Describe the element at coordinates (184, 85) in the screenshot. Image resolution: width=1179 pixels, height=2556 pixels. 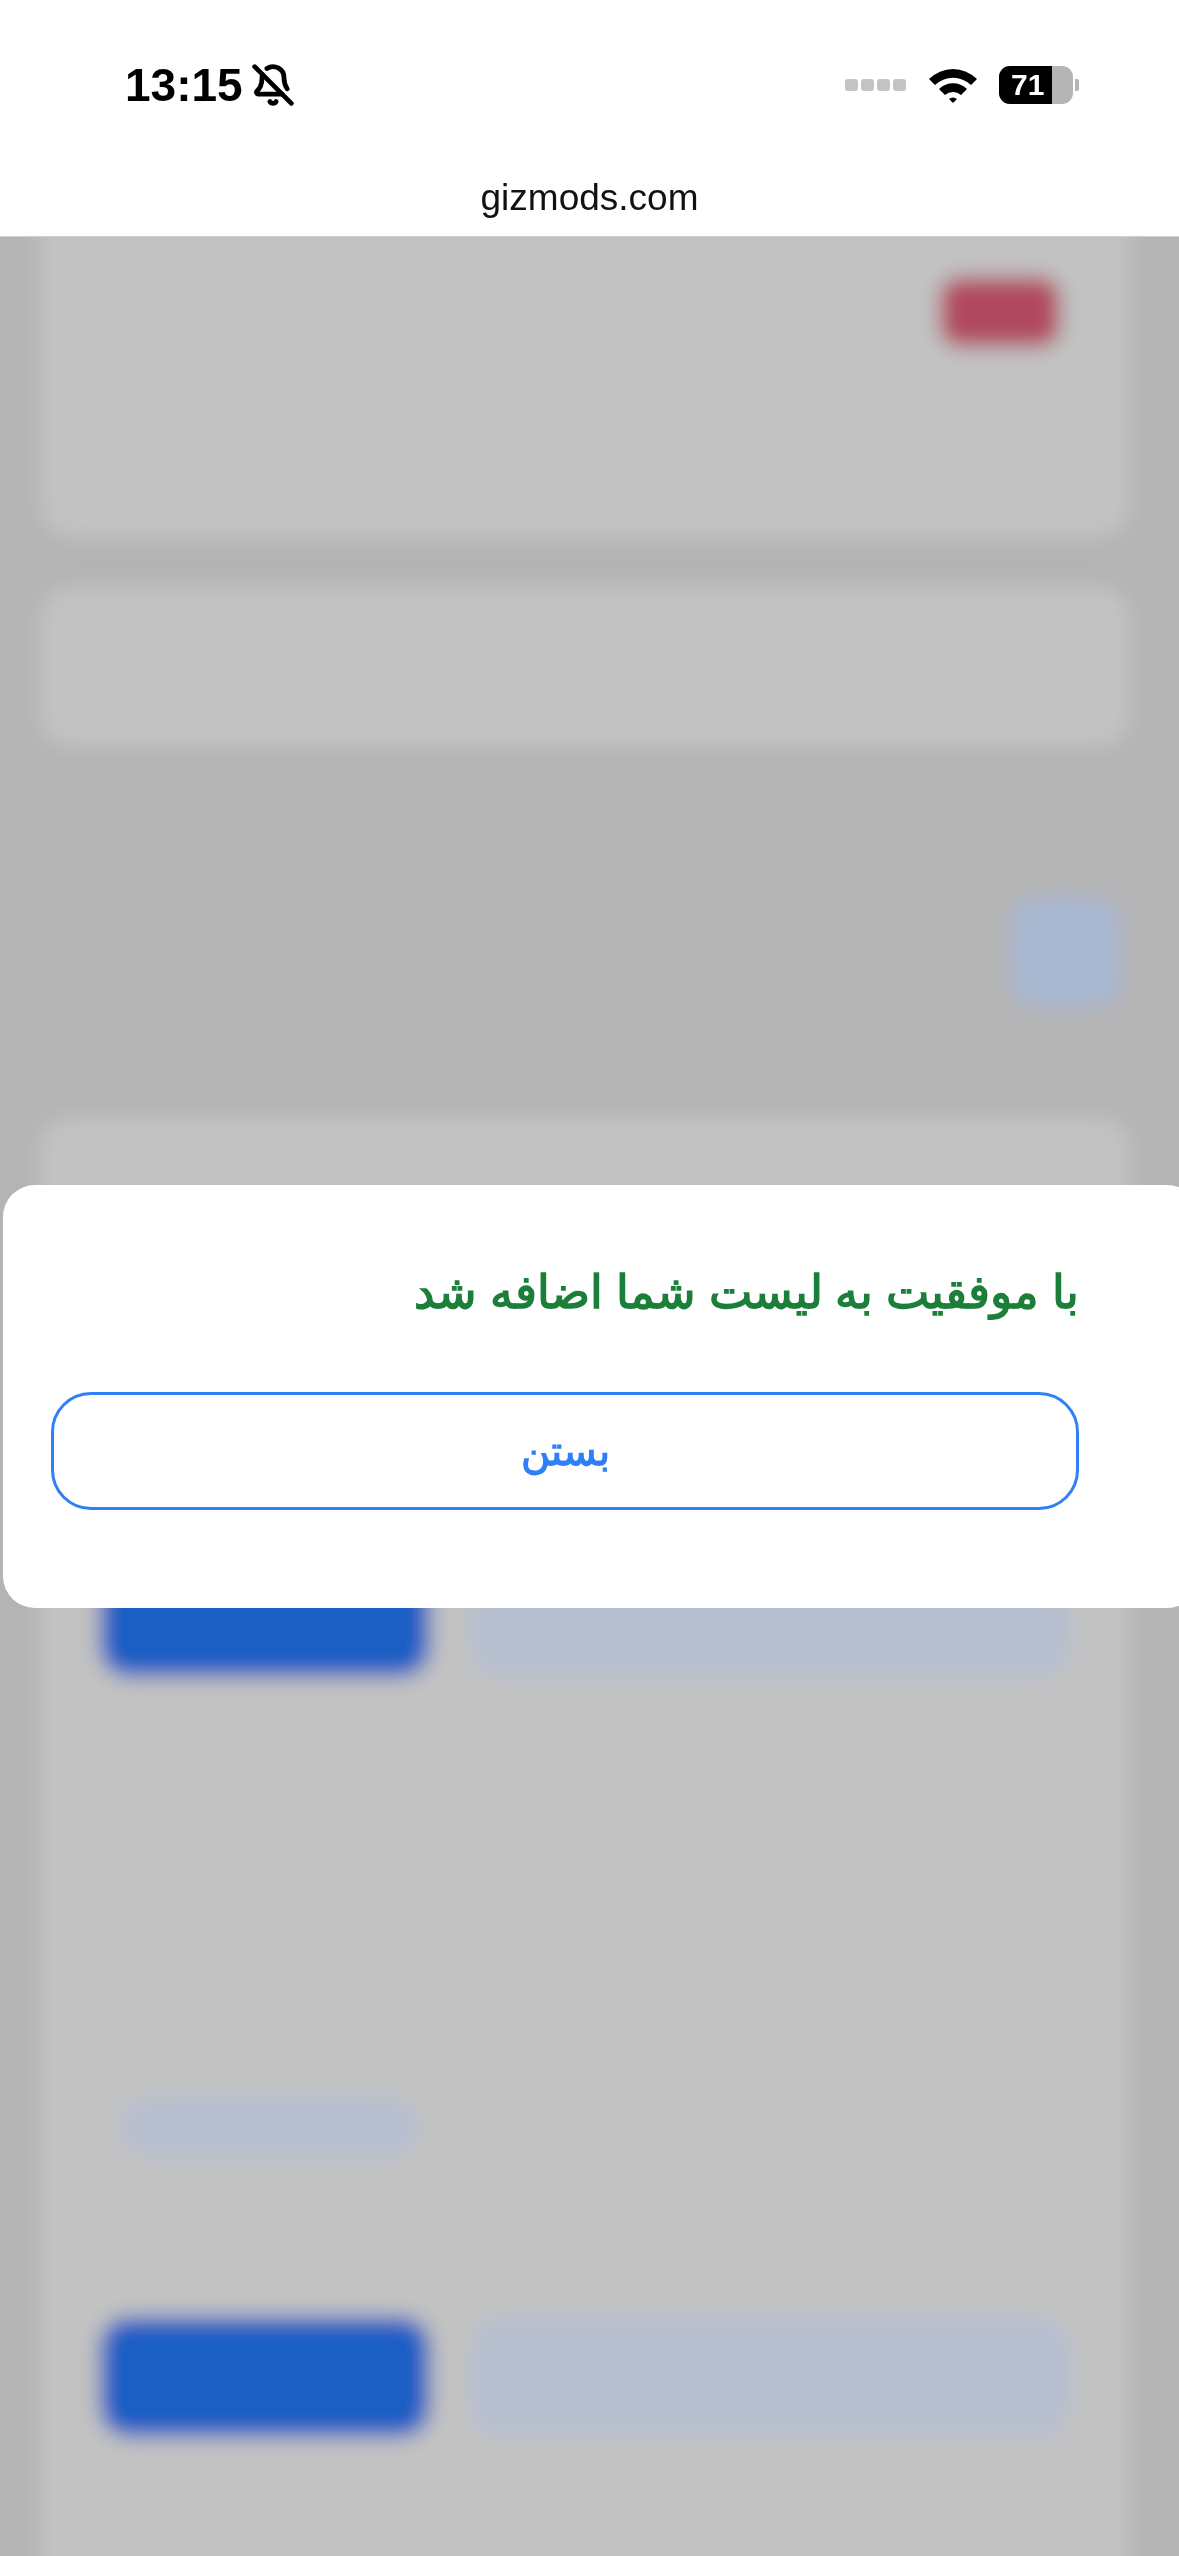
I see `clock-time: 13:15` at that location.